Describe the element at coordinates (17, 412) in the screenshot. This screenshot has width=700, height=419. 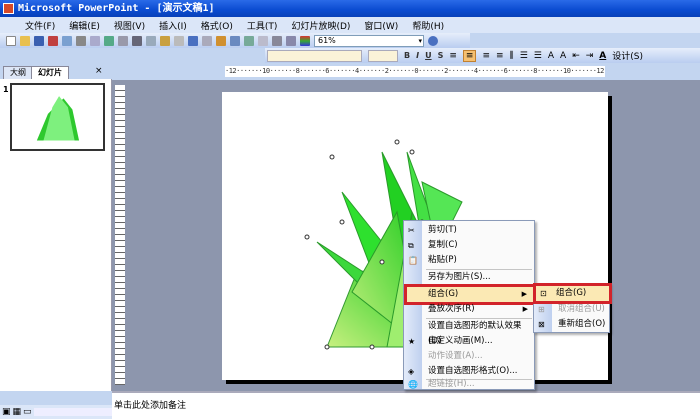
I see `slide-sorter-icon: ▦` at that location.